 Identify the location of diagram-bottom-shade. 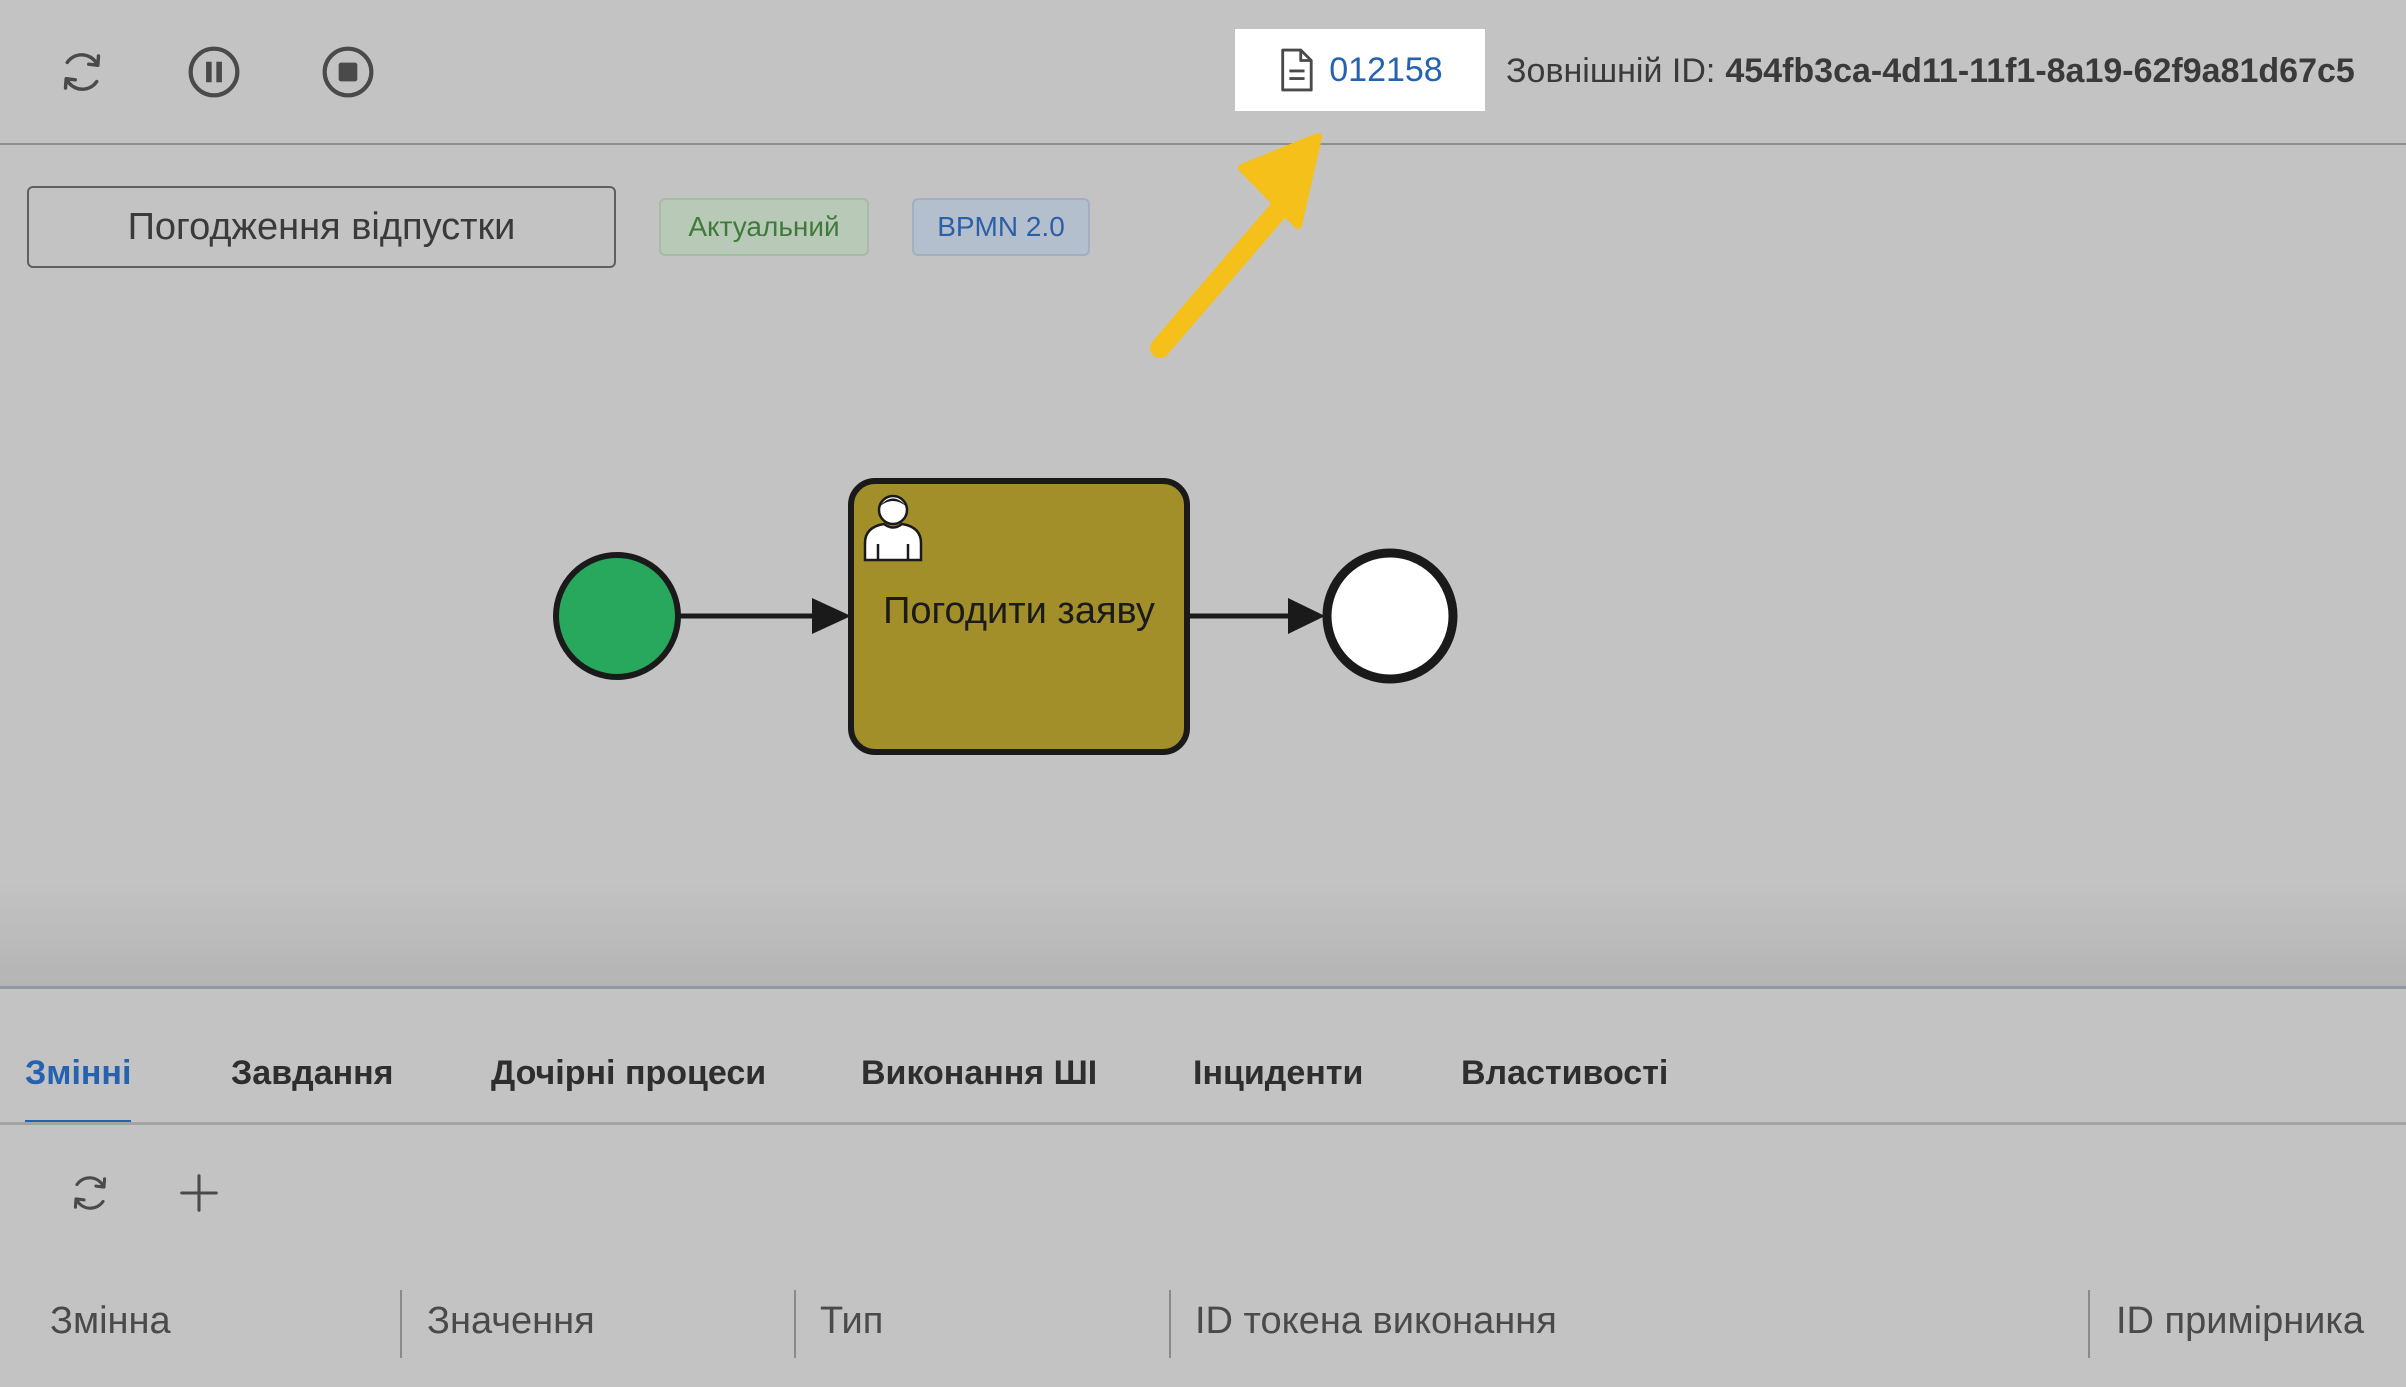
(1203, 934).